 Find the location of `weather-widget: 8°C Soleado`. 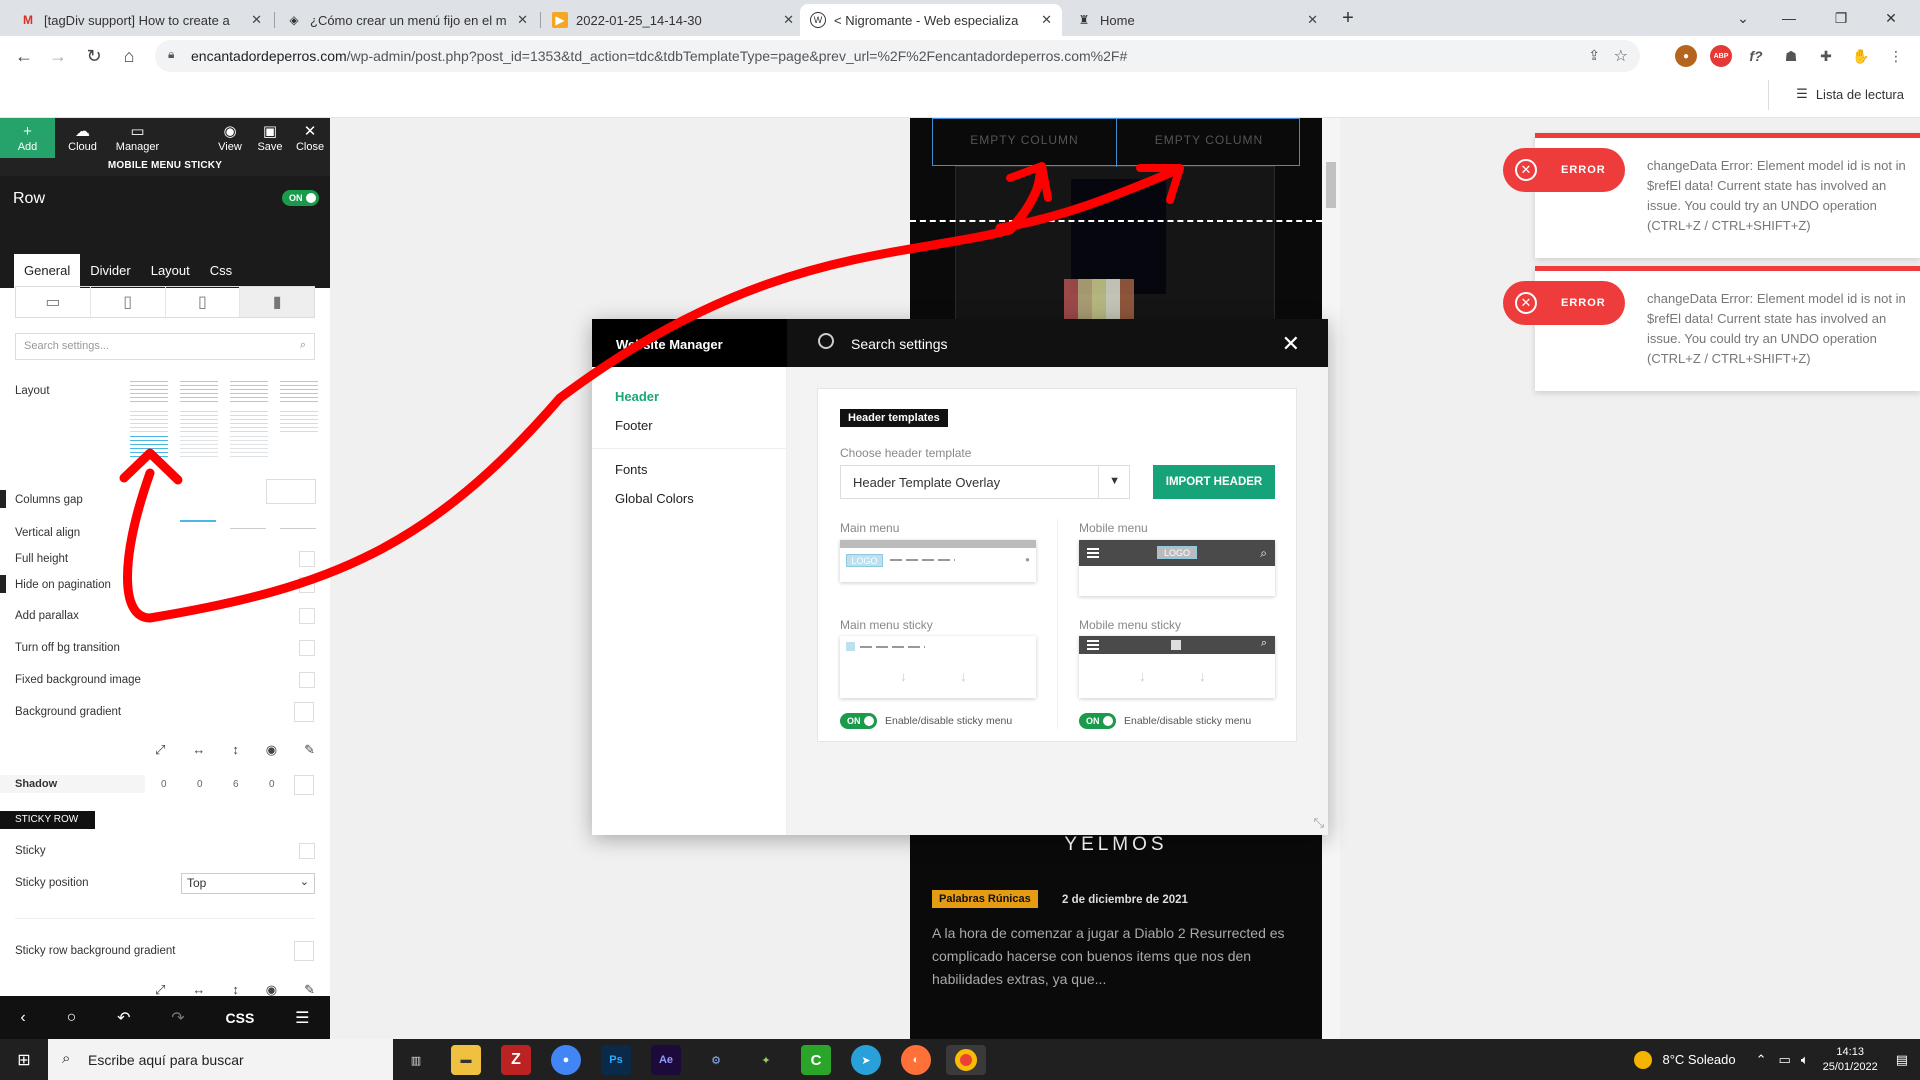

weather-widget: 8°C Soleado is located at coordinates (1698, 1059).